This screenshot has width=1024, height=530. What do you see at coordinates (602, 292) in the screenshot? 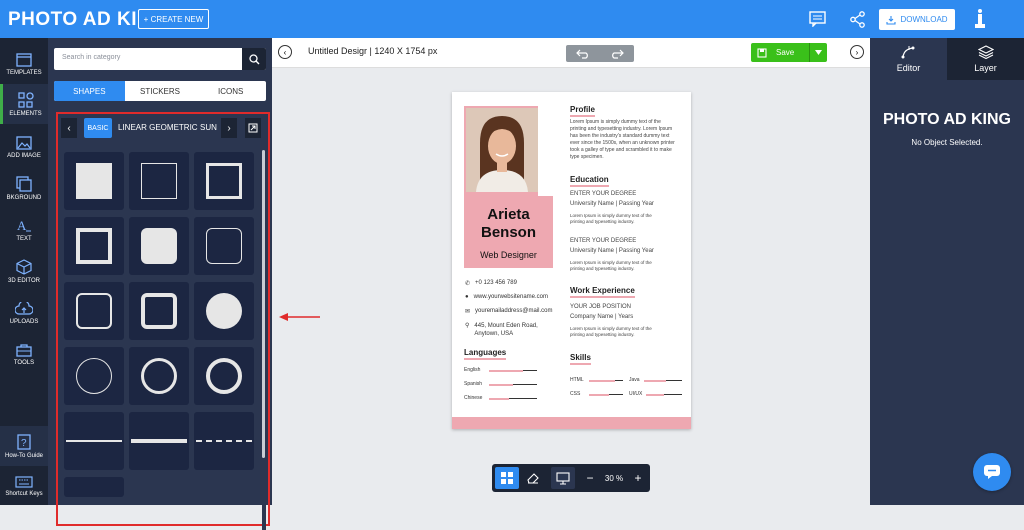
I see `work-heading: Work Experience` at bounding box center [602, 292].